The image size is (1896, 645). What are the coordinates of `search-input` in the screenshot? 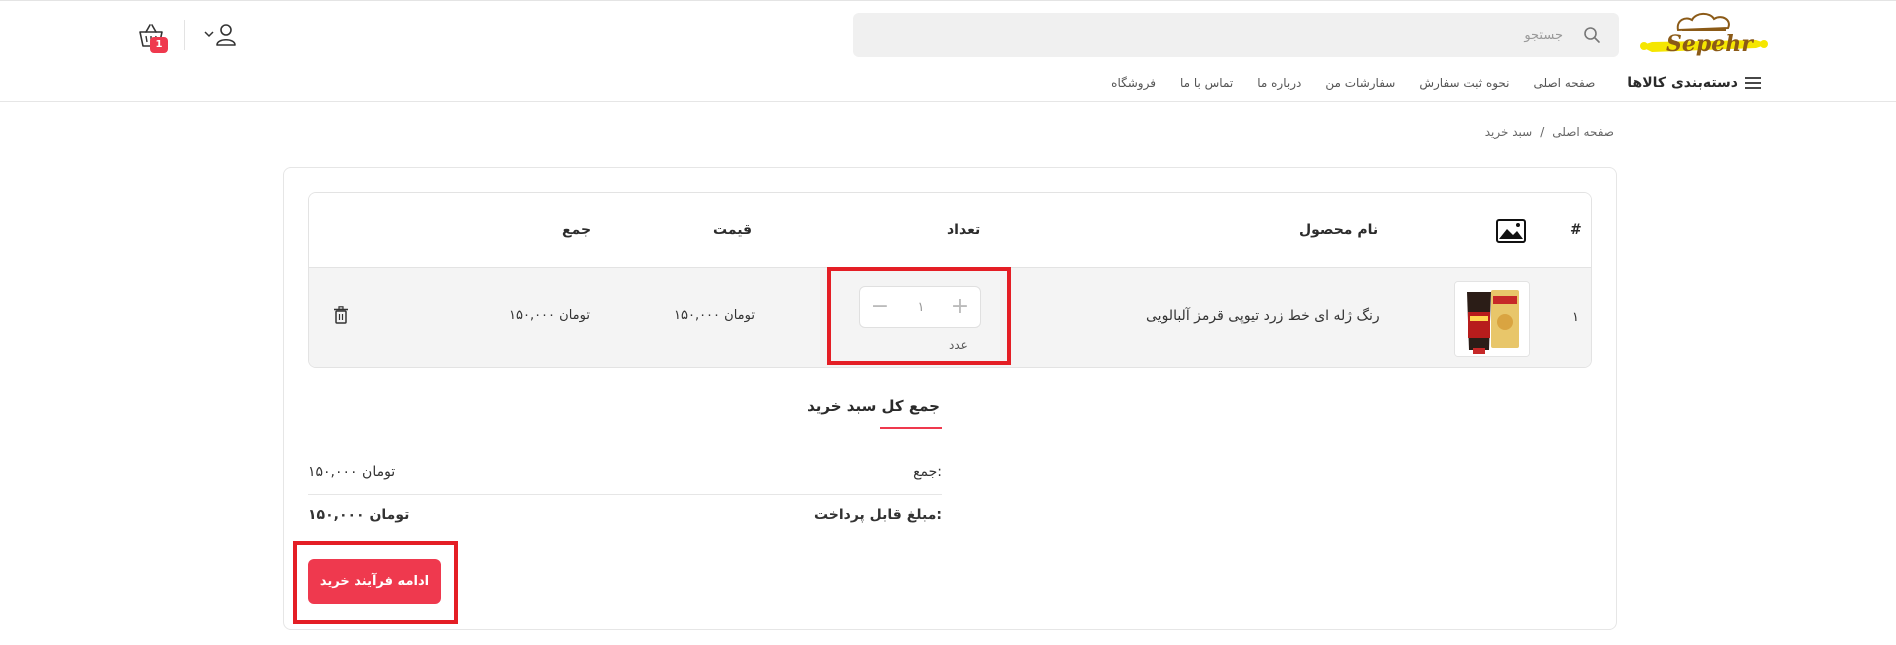 It's located at (1263, 35).